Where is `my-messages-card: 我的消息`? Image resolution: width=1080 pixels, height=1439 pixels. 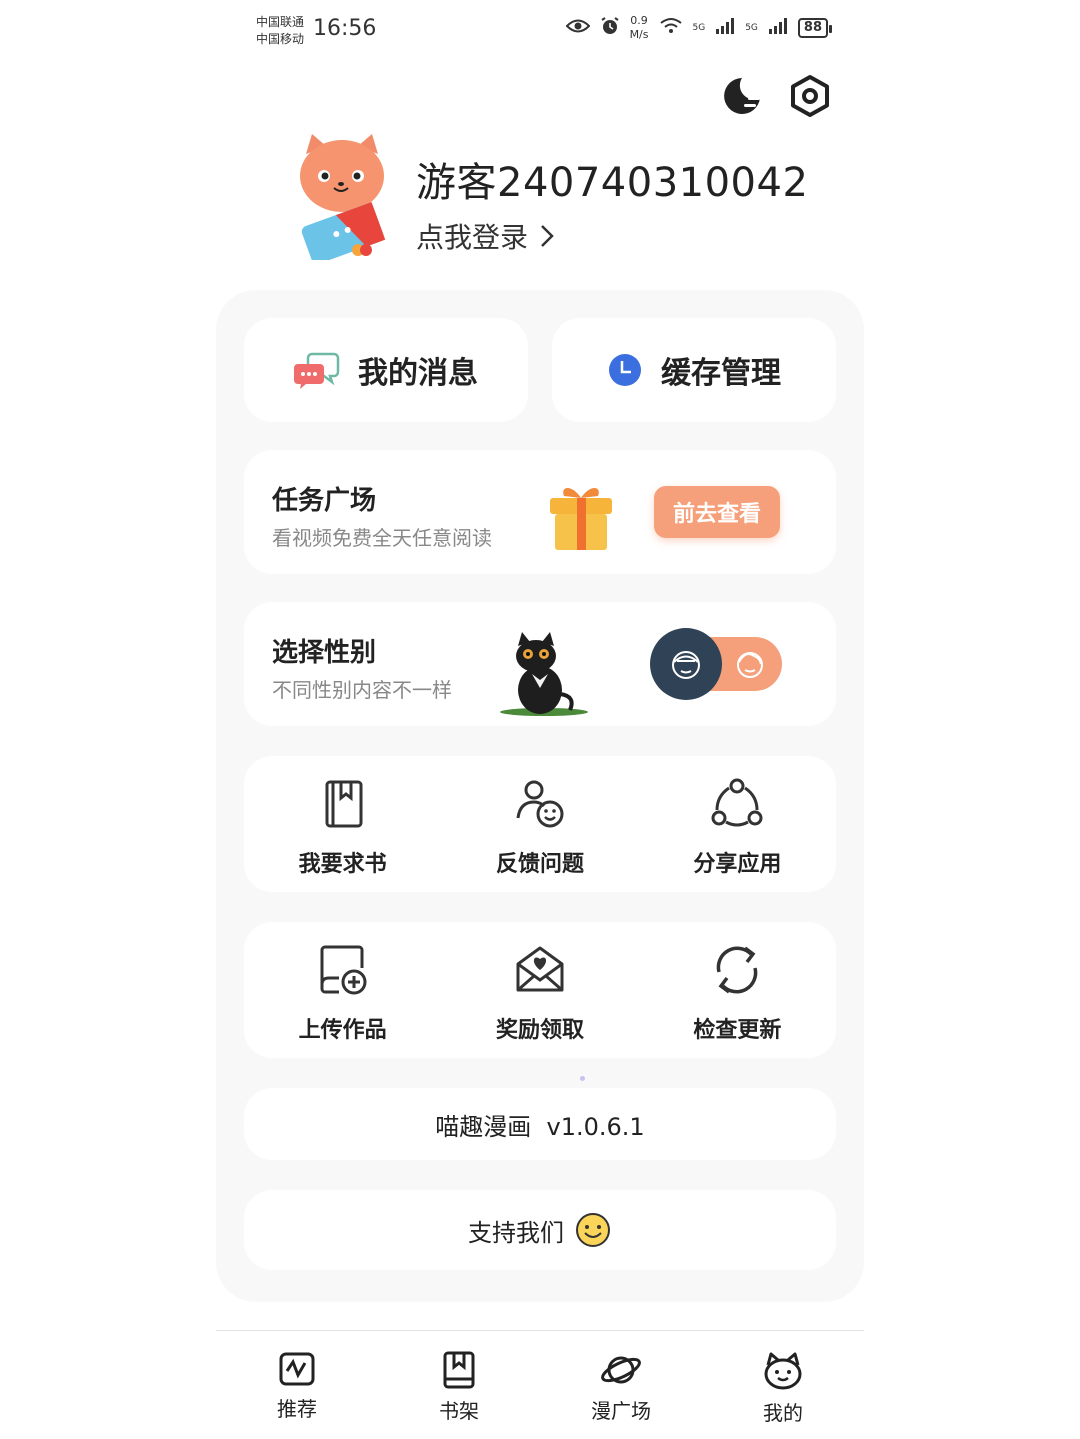 my-messages-card: 我的消息 is located at coordinates (386, 370).